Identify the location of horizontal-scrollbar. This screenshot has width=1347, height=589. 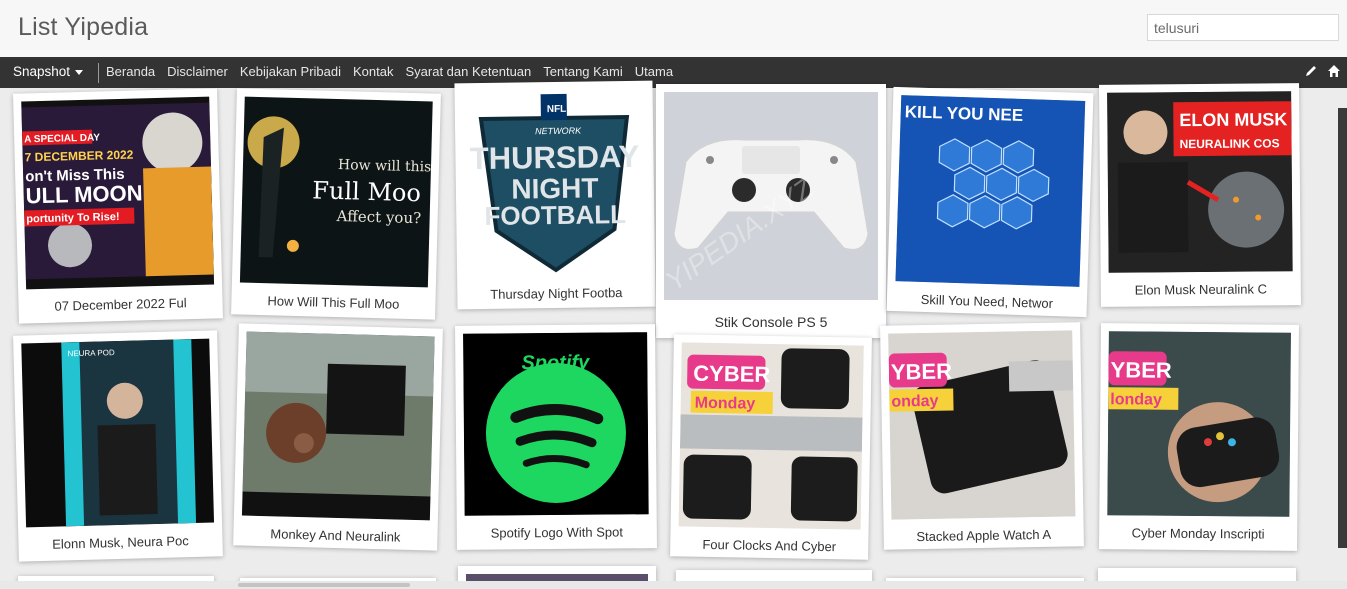
(673, 585).